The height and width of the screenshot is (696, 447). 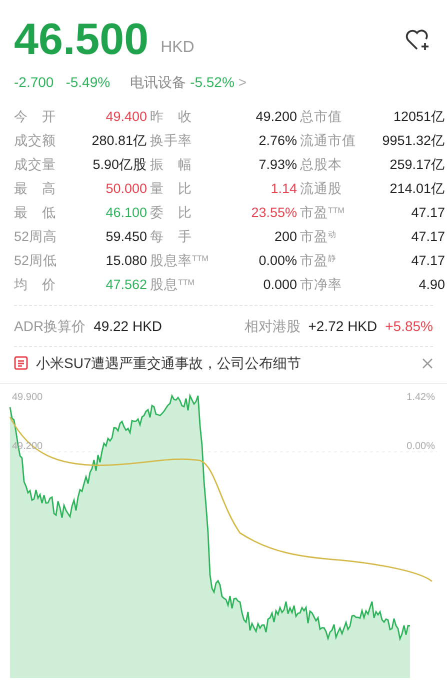 I want to click on relative-percent: +5.85%, so click(x=409, y=326).